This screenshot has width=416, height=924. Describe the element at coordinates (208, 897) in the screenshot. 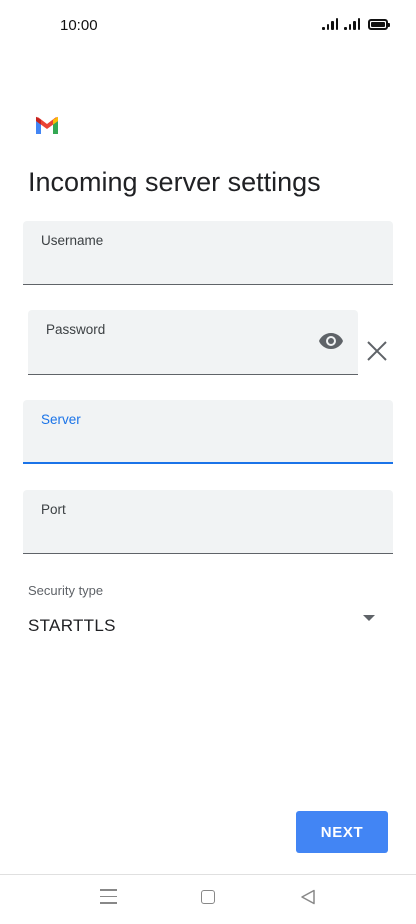

I see `home-icon` at that location.